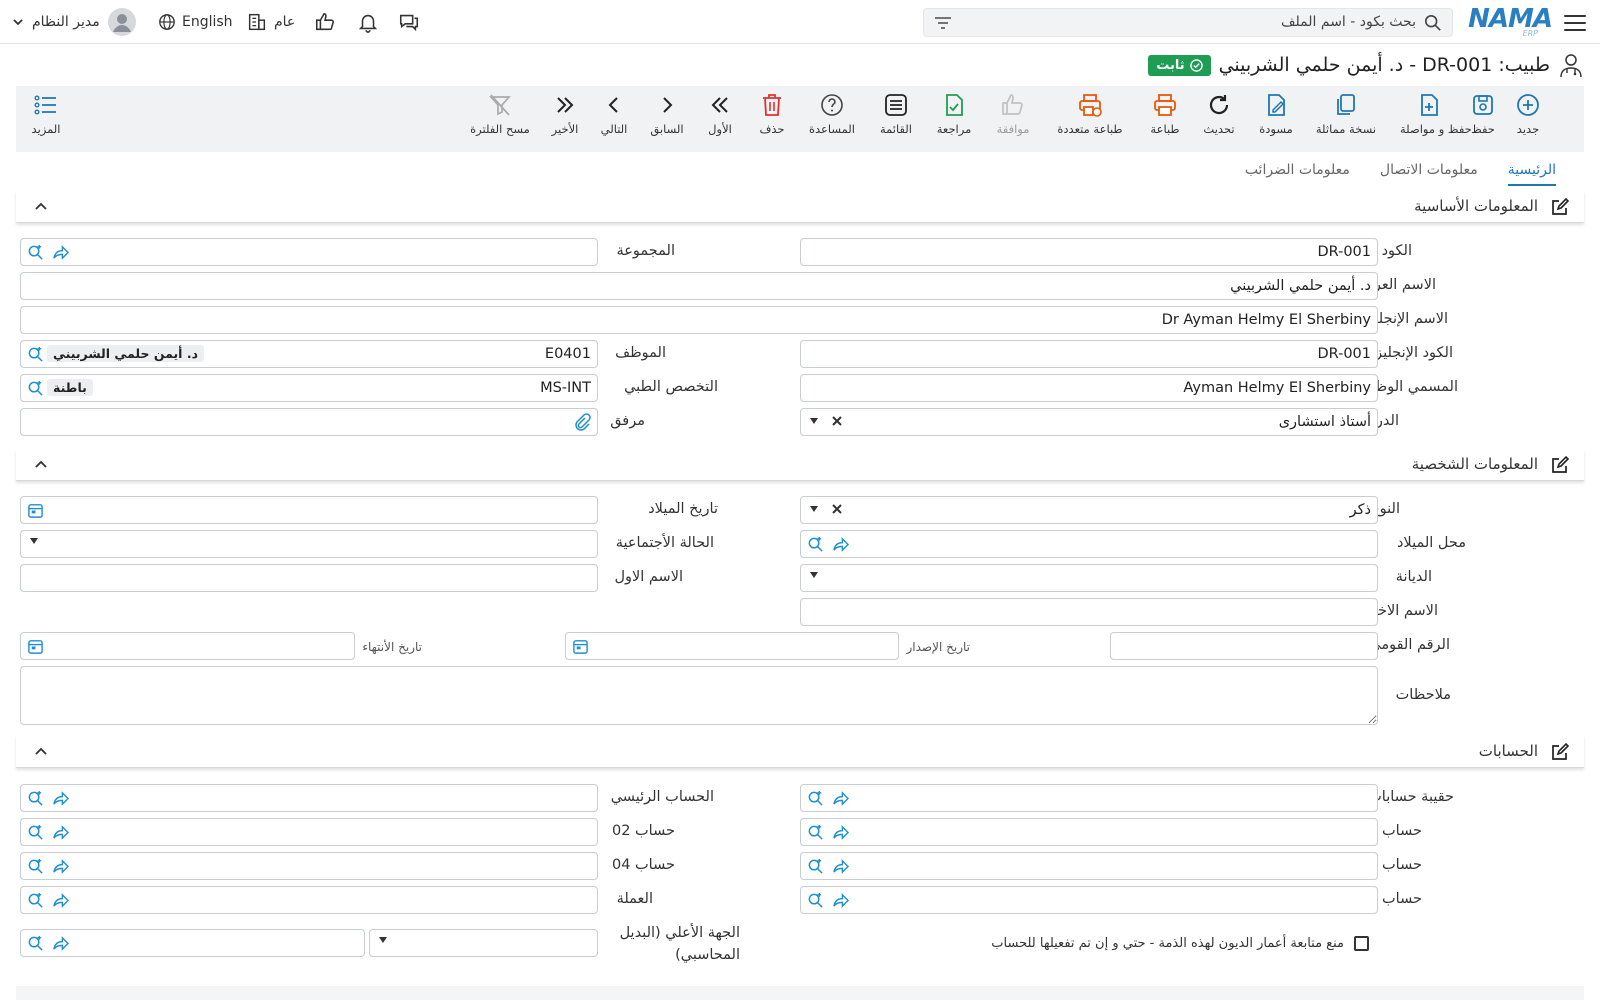  Describe the element at coordinates (720, 120) in the screenshot. I see `first-button: الأول` at that location.